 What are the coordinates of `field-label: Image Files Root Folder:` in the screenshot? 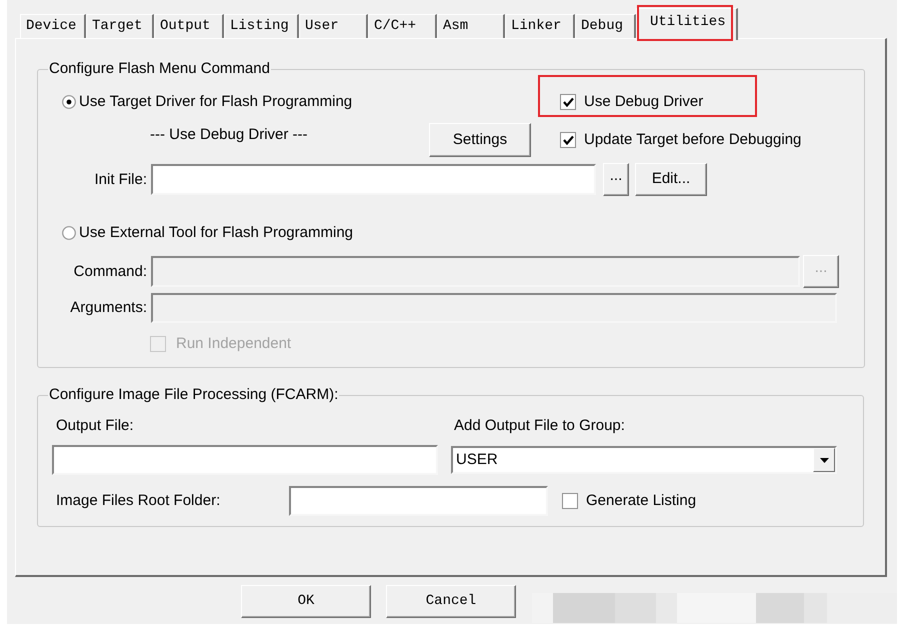 It's located at (138, 501).